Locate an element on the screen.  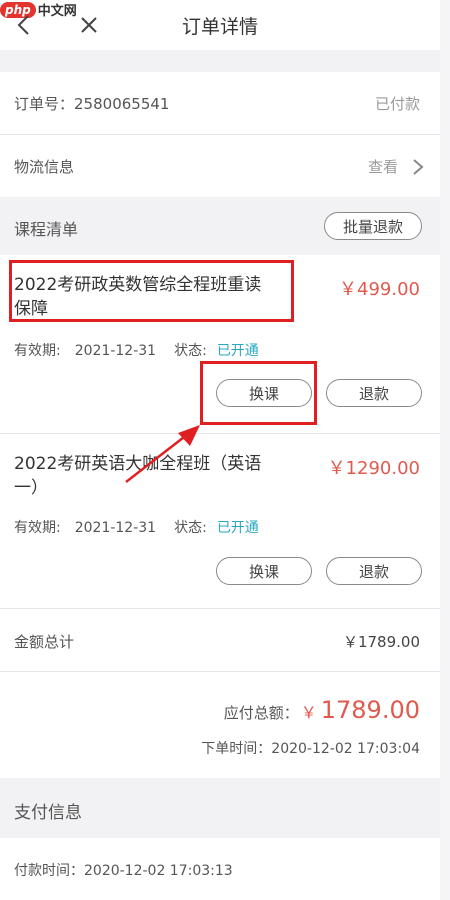
payable-total: 应付总额： ￥ 1789.00 is located at coordinates (321, 710).